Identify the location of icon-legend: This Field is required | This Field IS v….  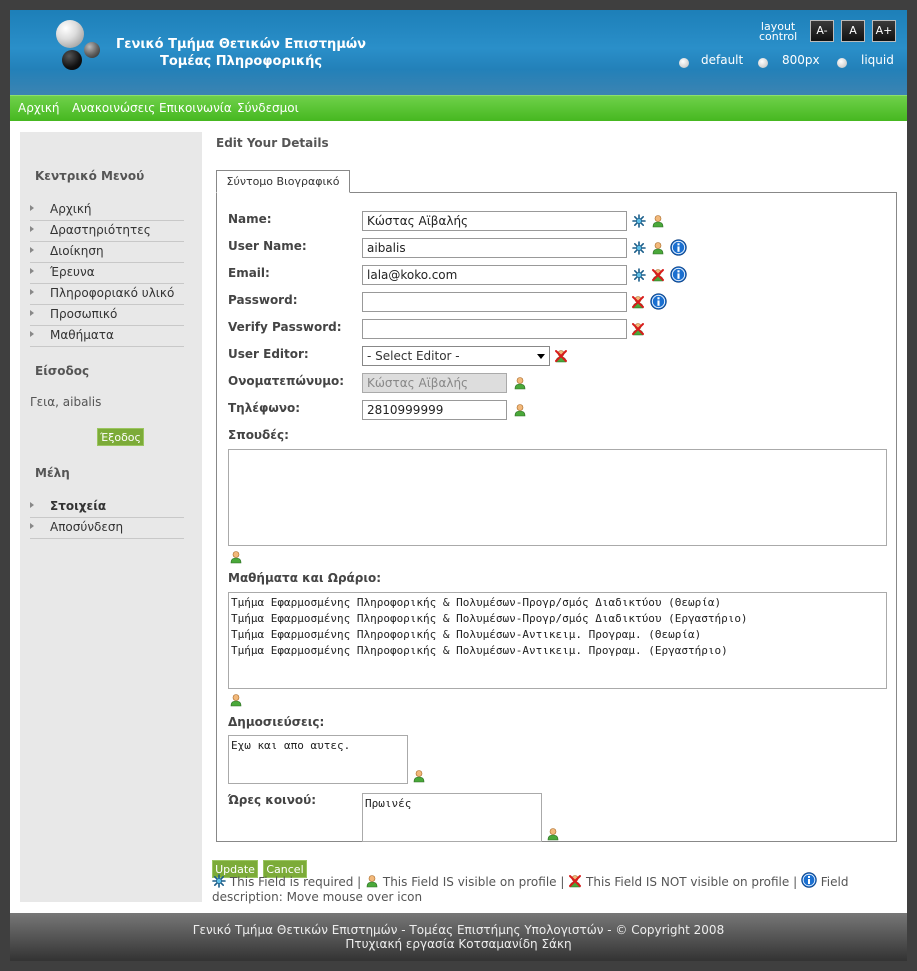
(552, 888).